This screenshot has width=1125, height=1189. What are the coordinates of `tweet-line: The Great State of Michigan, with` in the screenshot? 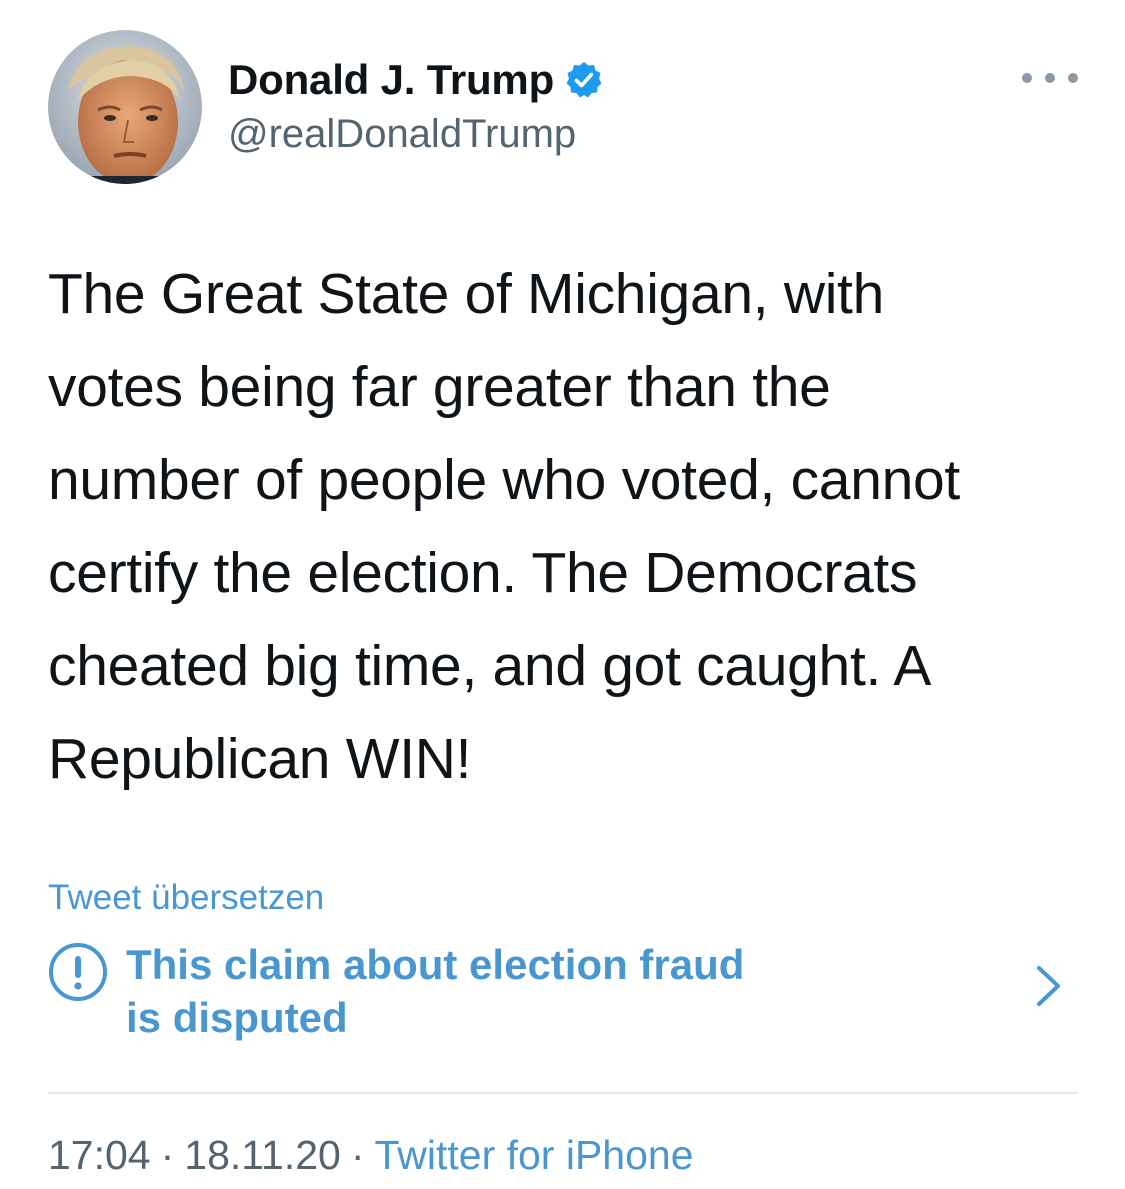 It's located at (466, 294).